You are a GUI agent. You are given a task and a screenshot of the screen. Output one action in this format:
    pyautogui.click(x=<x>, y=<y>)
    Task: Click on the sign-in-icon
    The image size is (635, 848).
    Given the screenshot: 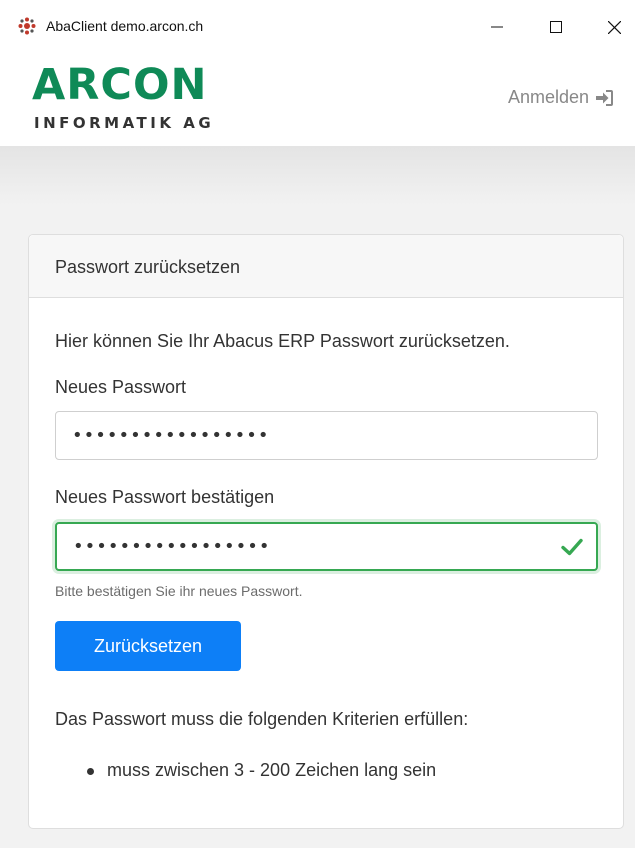 What is the action you would take?
    pyautogui.click(x=605, y=97)
    